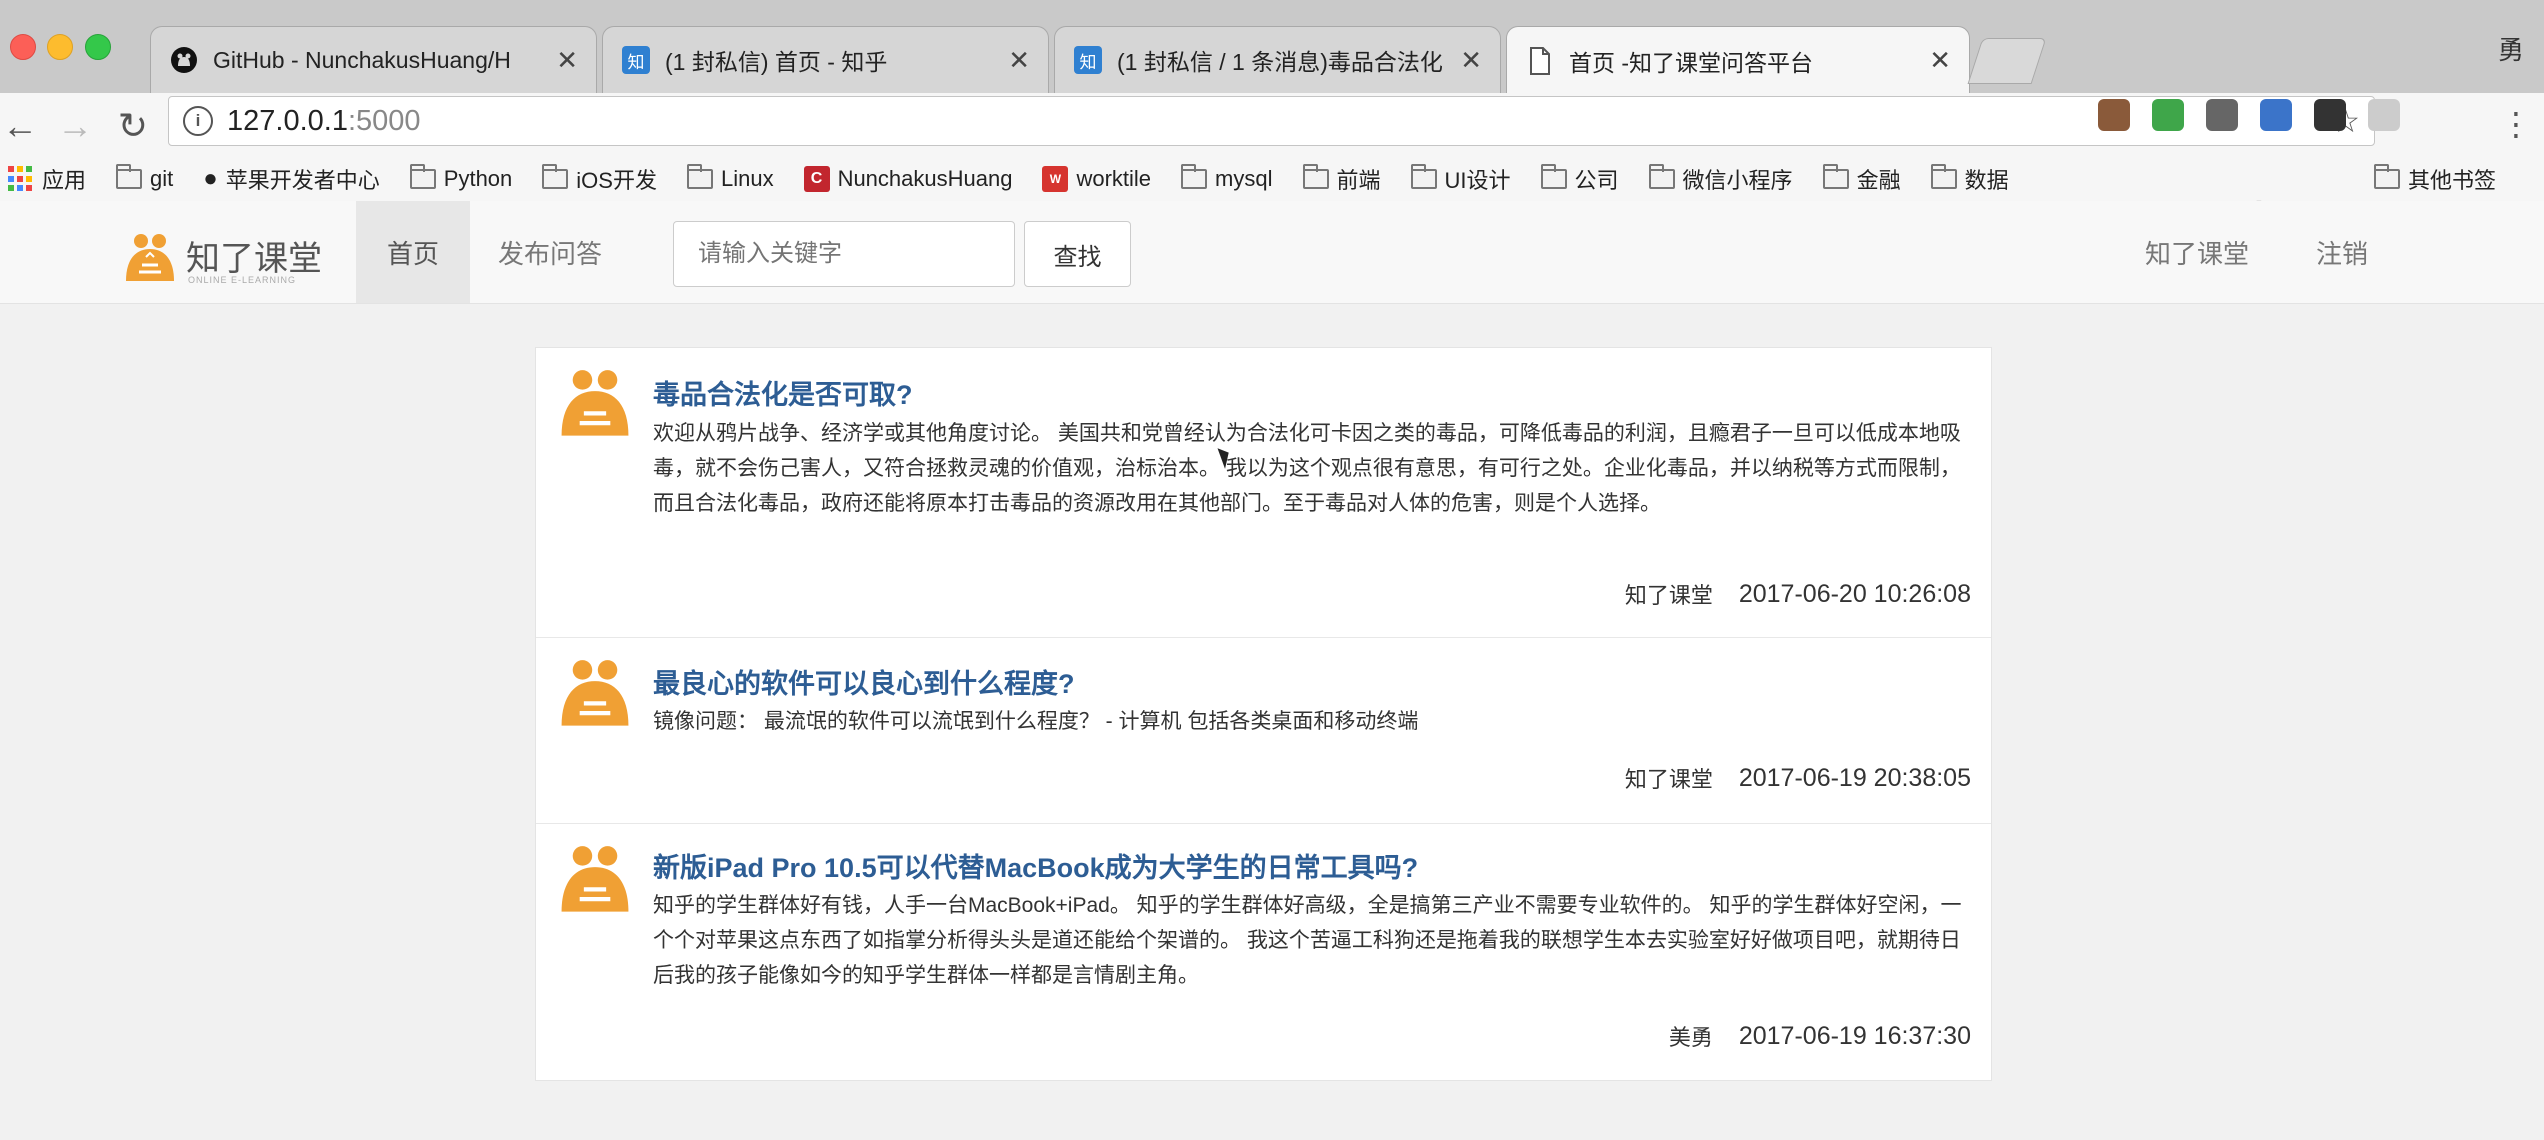  Describe the element at coordinates (384, 120) in the screenshot. I see `url-port: :5000` at that location.